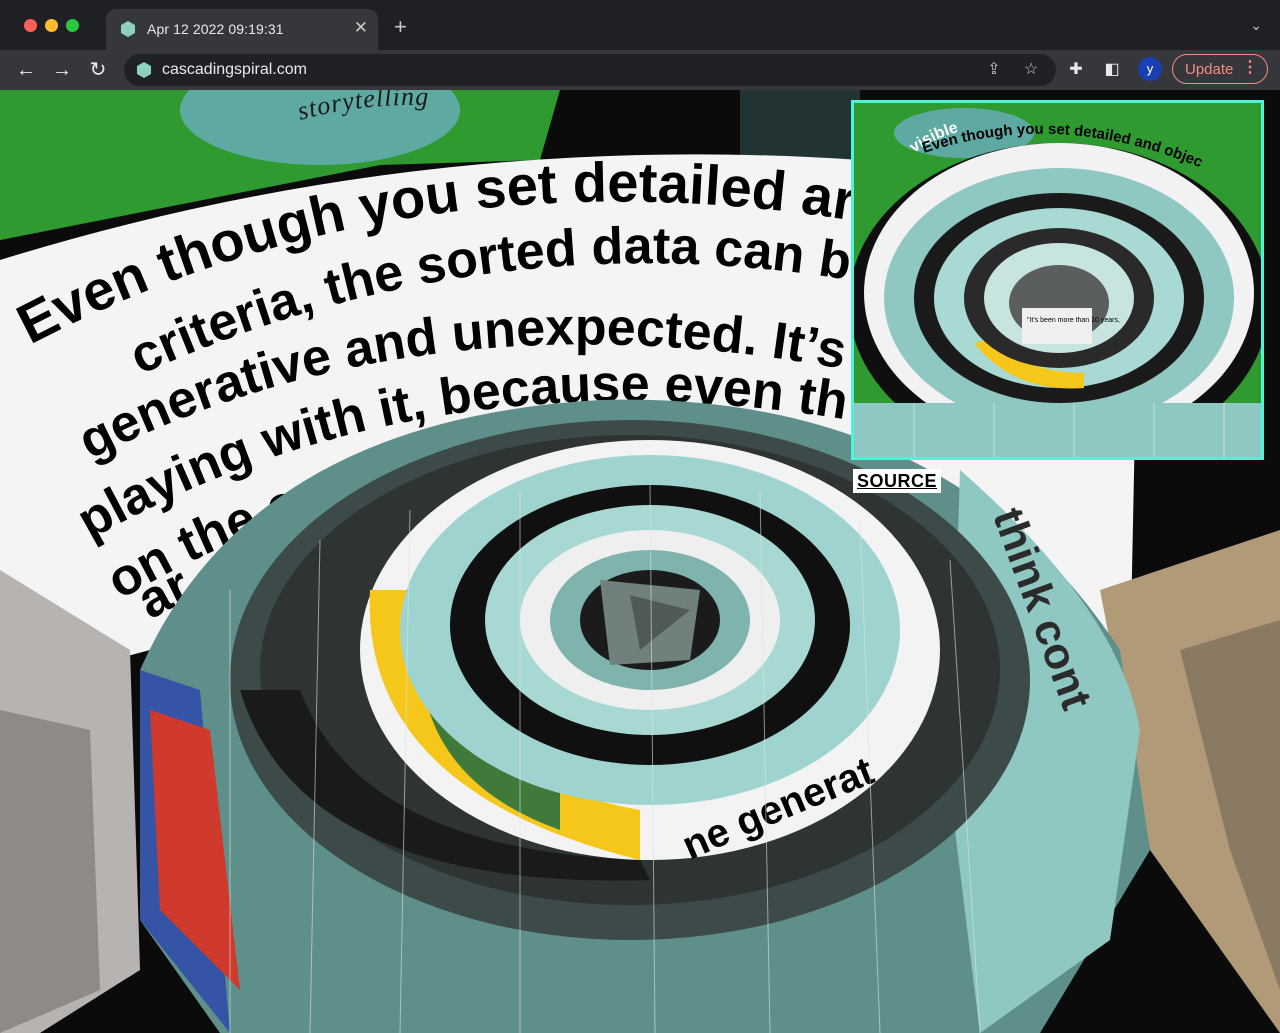 Image resolution: width=1280 pixels, height=1033 pixels. Describe the element at coordinates (1057, 430) in the screenshot. I see `minimap-lower-wall` at that location.